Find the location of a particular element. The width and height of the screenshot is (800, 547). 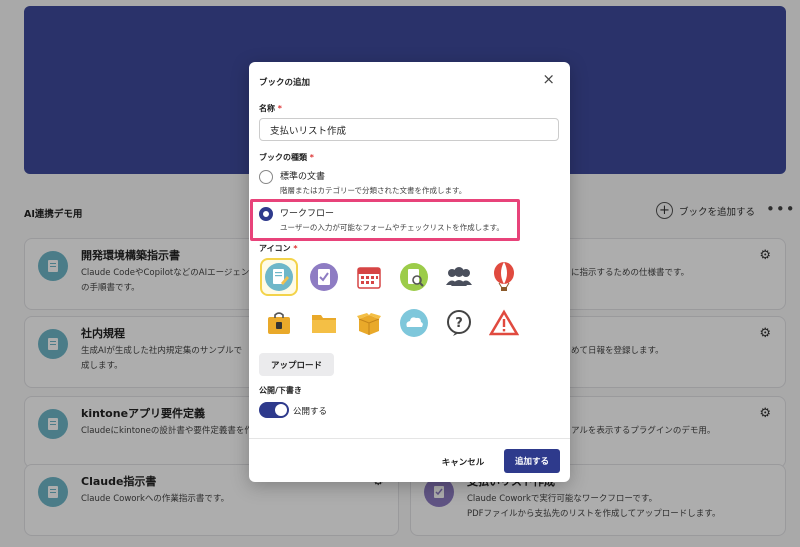

publish-toggle is located at coordinates (274, 410).